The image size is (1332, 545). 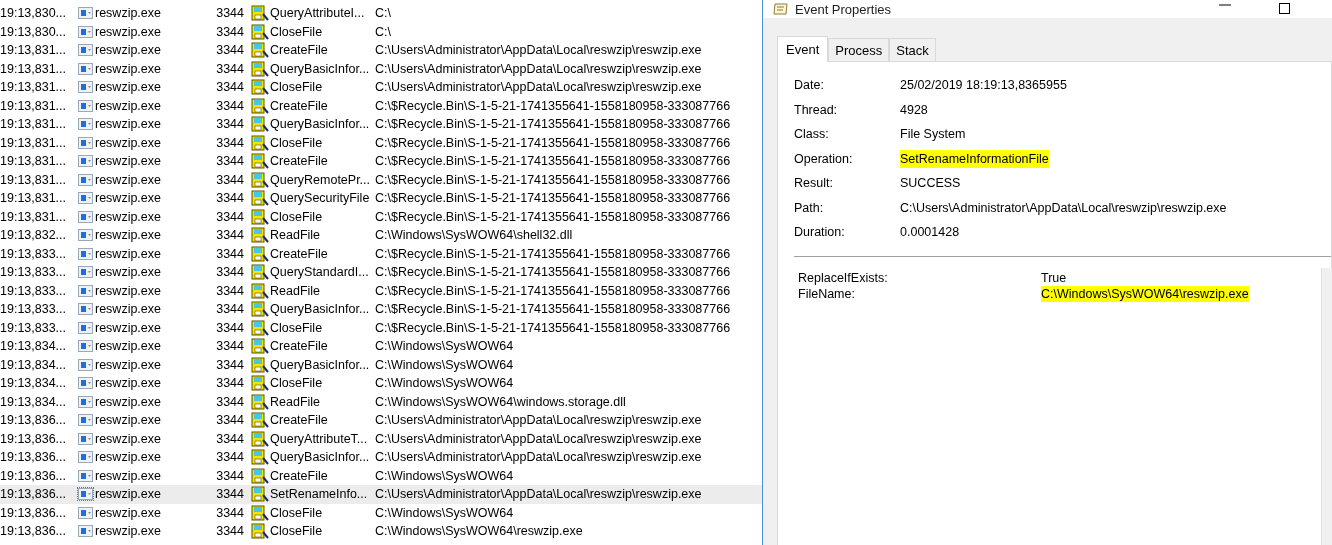 What do you see at coordinates (812, 134) in the screenshot?
I see `field-label: Class:` at bounding box center [812, 134].